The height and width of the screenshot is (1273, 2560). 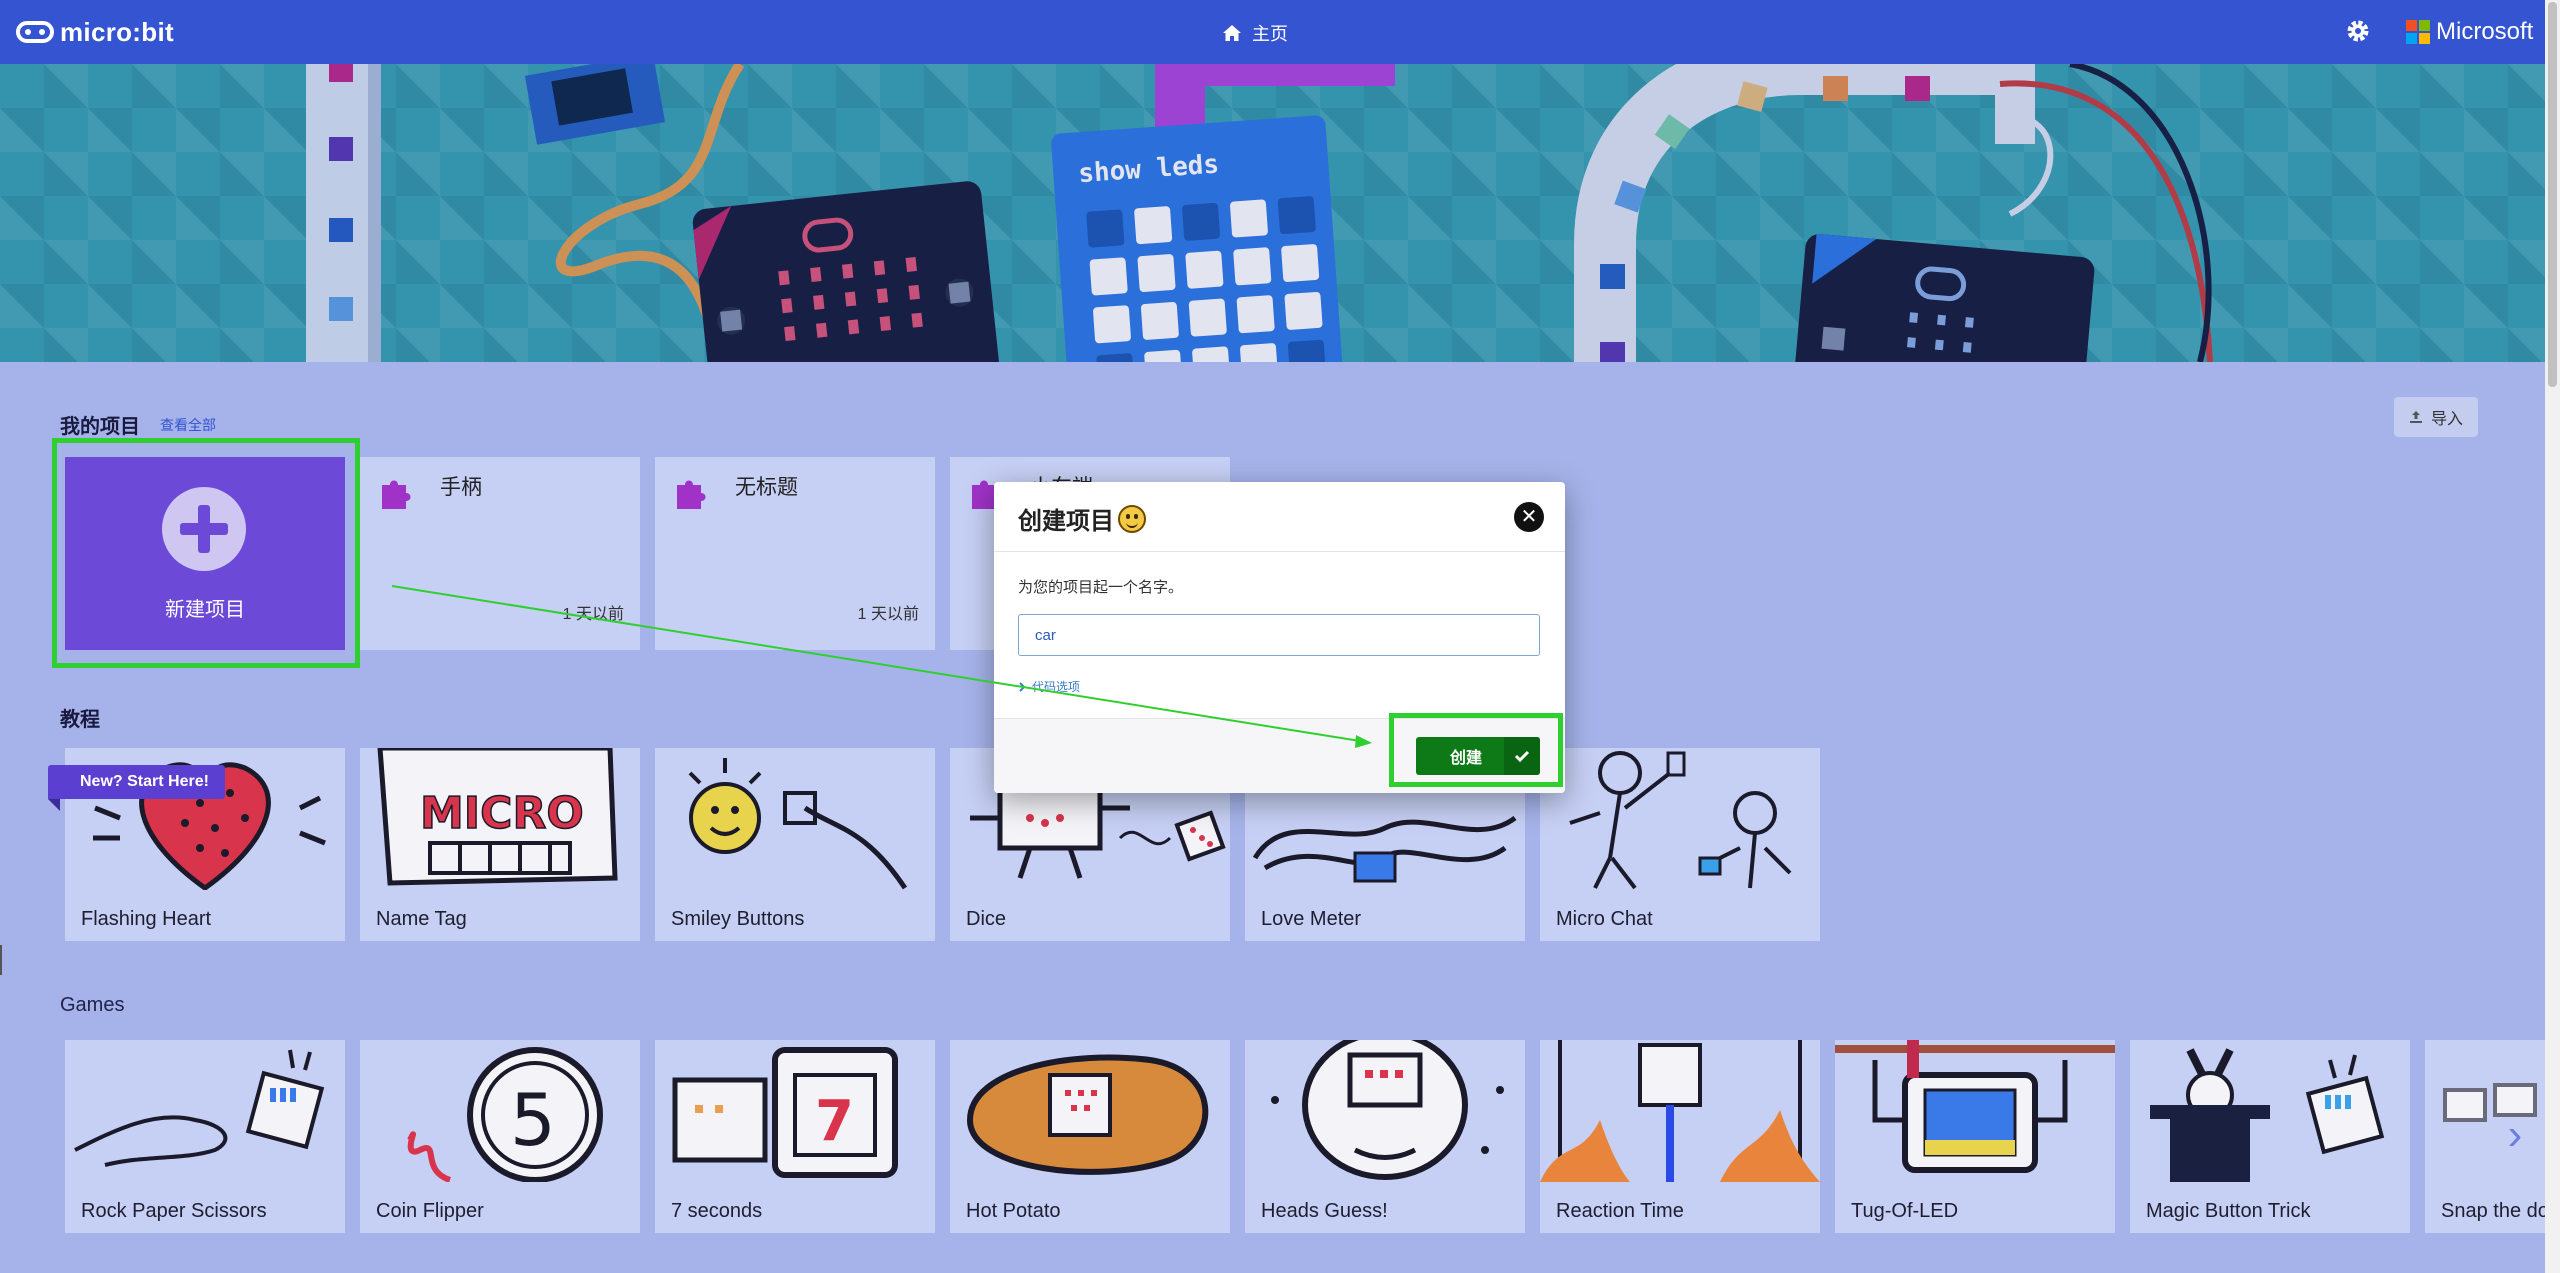 I want to click on chevron-right-icon, so click(x=1022, y=686).